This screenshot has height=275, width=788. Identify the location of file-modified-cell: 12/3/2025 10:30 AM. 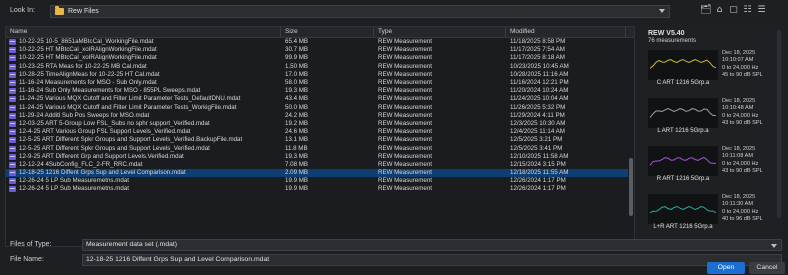
(538, 123).